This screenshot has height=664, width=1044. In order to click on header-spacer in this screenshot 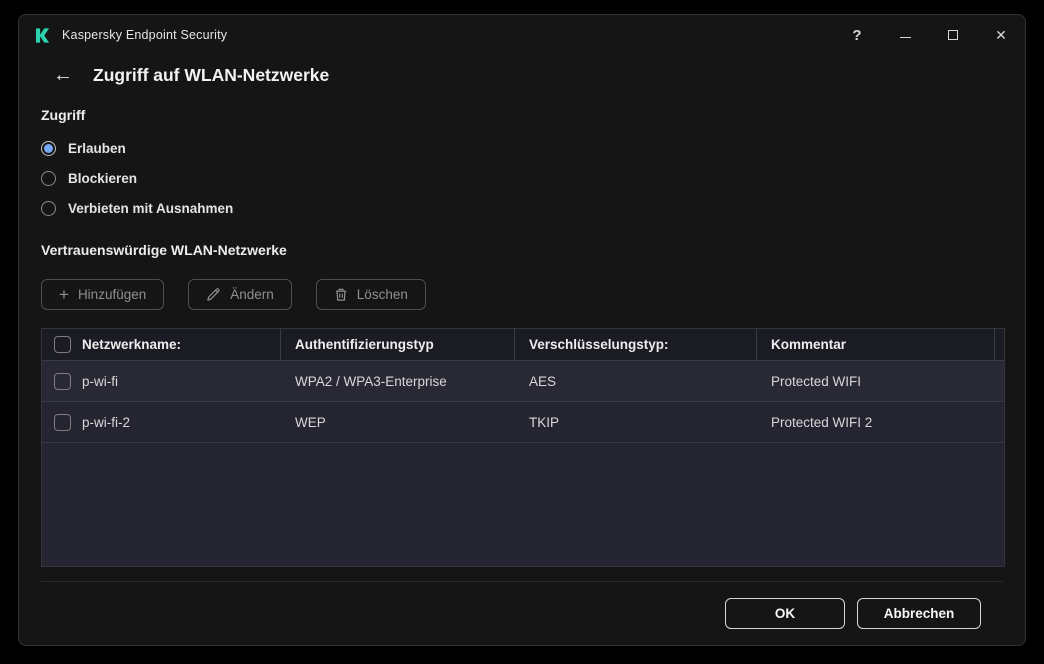, I will do `click(1002, 344)`.